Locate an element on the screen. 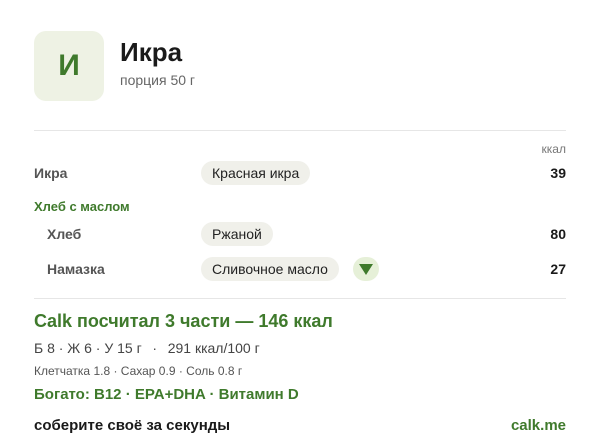 The image size is (600, 448). component-row-spread: Намазка Сливочное масло 27 is located at coordinates (300, 269).